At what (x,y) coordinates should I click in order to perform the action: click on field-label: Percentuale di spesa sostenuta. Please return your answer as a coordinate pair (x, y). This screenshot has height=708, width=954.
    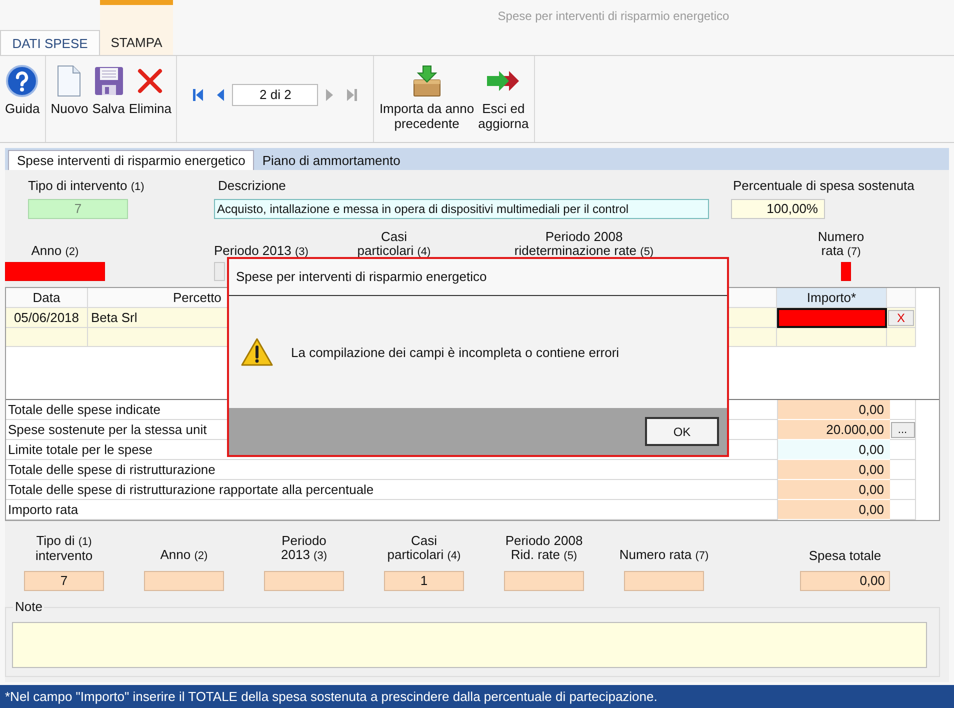
    Looking at the image, I should click on (823, 185).